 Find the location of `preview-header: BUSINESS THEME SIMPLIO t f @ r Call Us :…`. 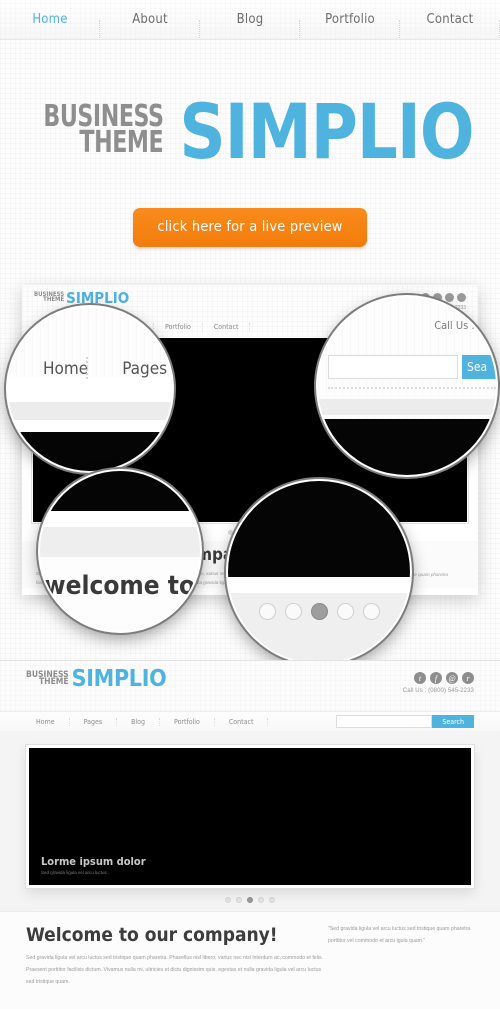

preview-header: BUSINESS THEME SIMPLIO t f @ r Call Us :… is located at coordinates (250, 696).